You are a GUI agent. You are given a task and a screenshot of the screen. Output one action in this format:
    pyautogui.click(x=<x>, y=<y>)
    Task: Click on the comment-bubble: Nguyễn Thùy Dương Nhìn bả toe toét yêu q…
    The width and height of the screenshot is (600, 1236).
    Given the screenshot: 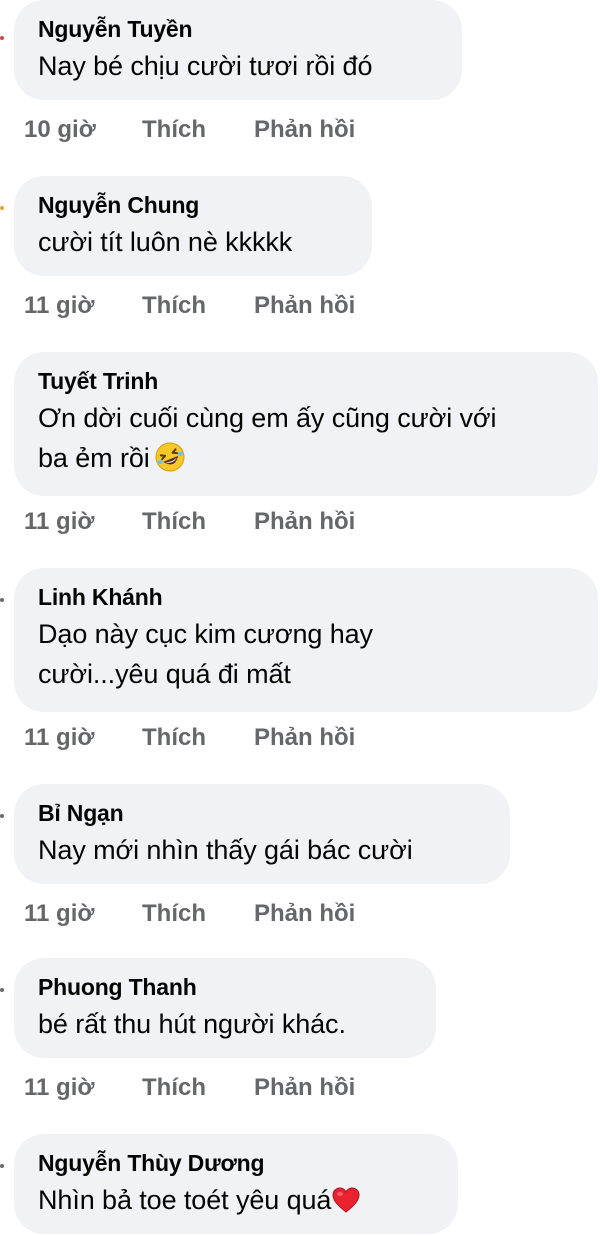 What is the action you would take?
    pyautogui.click(x=236, y=1184)
    